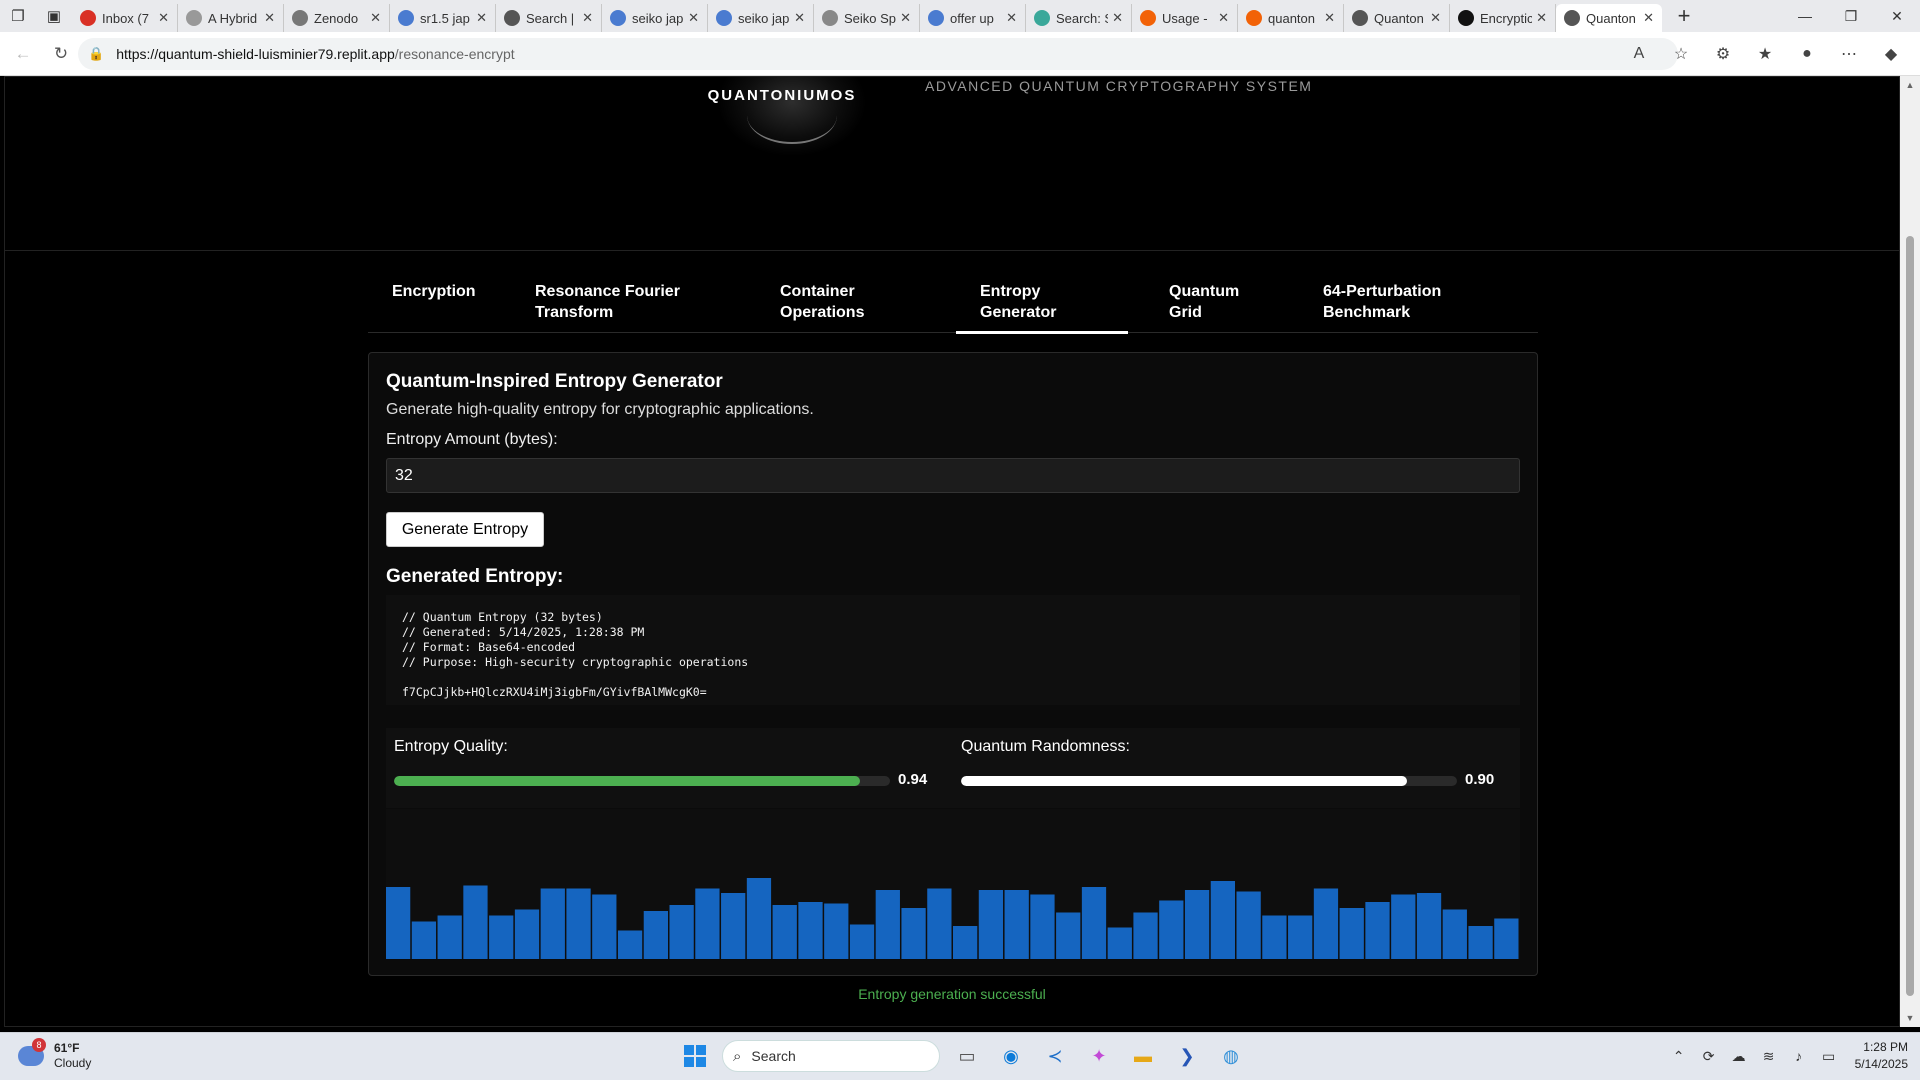 Image resolution: width=1920 pixels, height=1080 pixels. Describe the element at coordinates (973, 18) in the screenshot. I see `browser-tab: offer up ✕` at that location.